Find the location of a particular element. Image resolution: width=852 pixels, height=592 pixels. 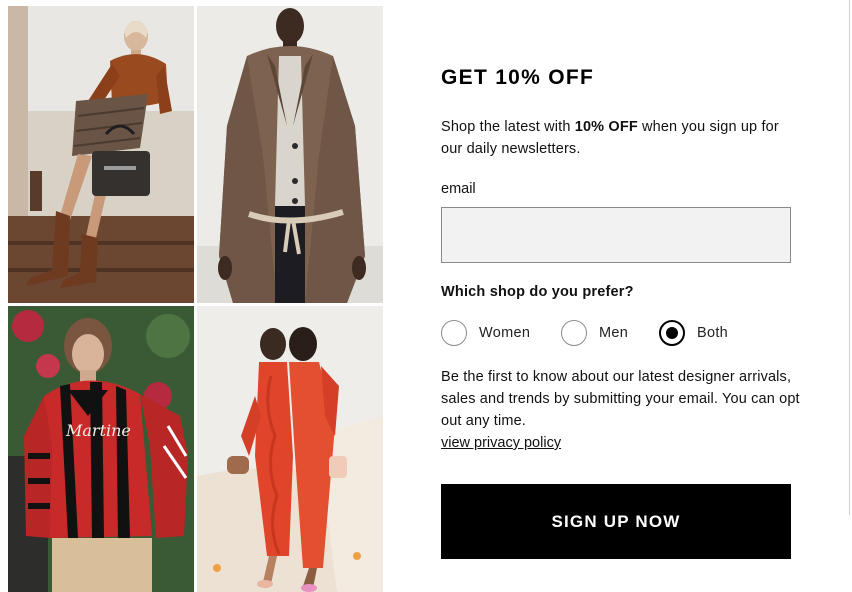

radio-option-women: Women is located at coordinates (485, 333).